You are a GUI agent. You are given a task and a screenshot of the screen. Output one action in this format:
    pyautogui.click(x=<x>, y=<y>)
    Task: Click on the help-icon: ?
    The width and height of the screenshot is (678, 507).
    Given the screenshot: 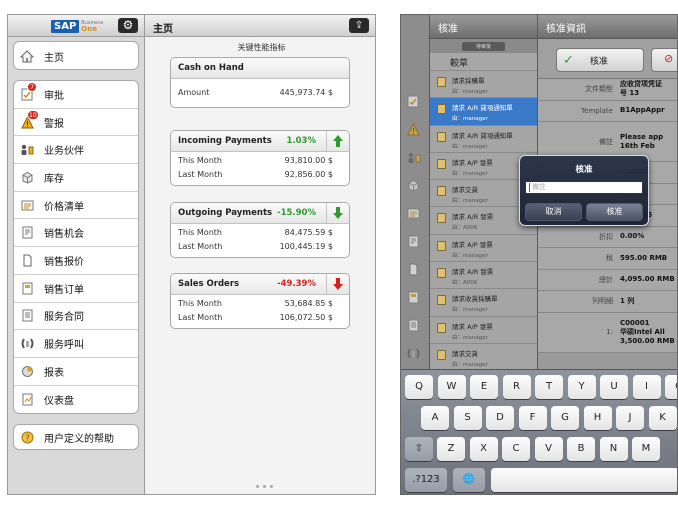 What is the action you would take?
    pyautogui.click(x=27, y=438)
    